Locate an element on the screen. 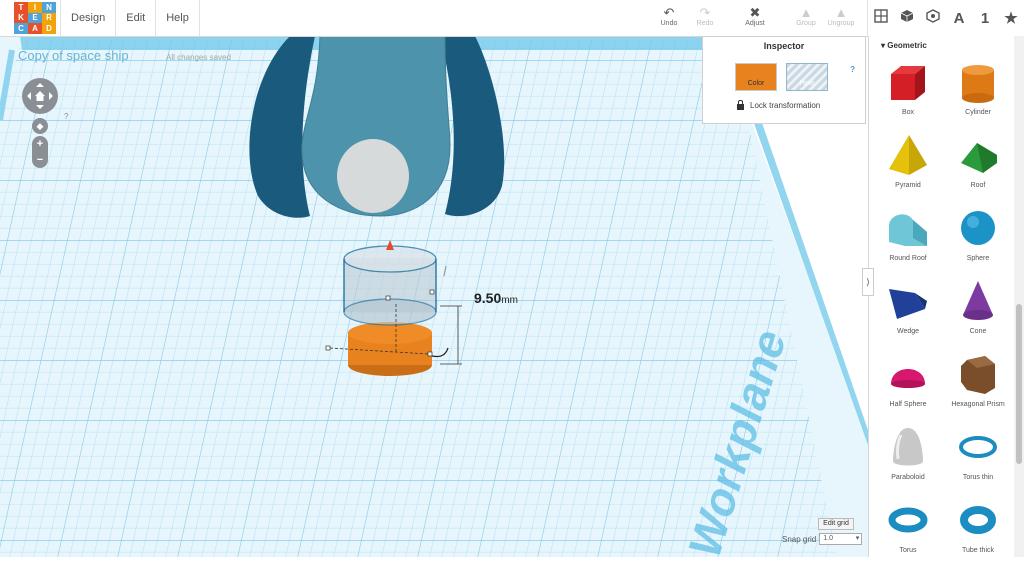 This screenshot has width=1024, height=567. shape-generator-icon is located at coordinates (933, 18).